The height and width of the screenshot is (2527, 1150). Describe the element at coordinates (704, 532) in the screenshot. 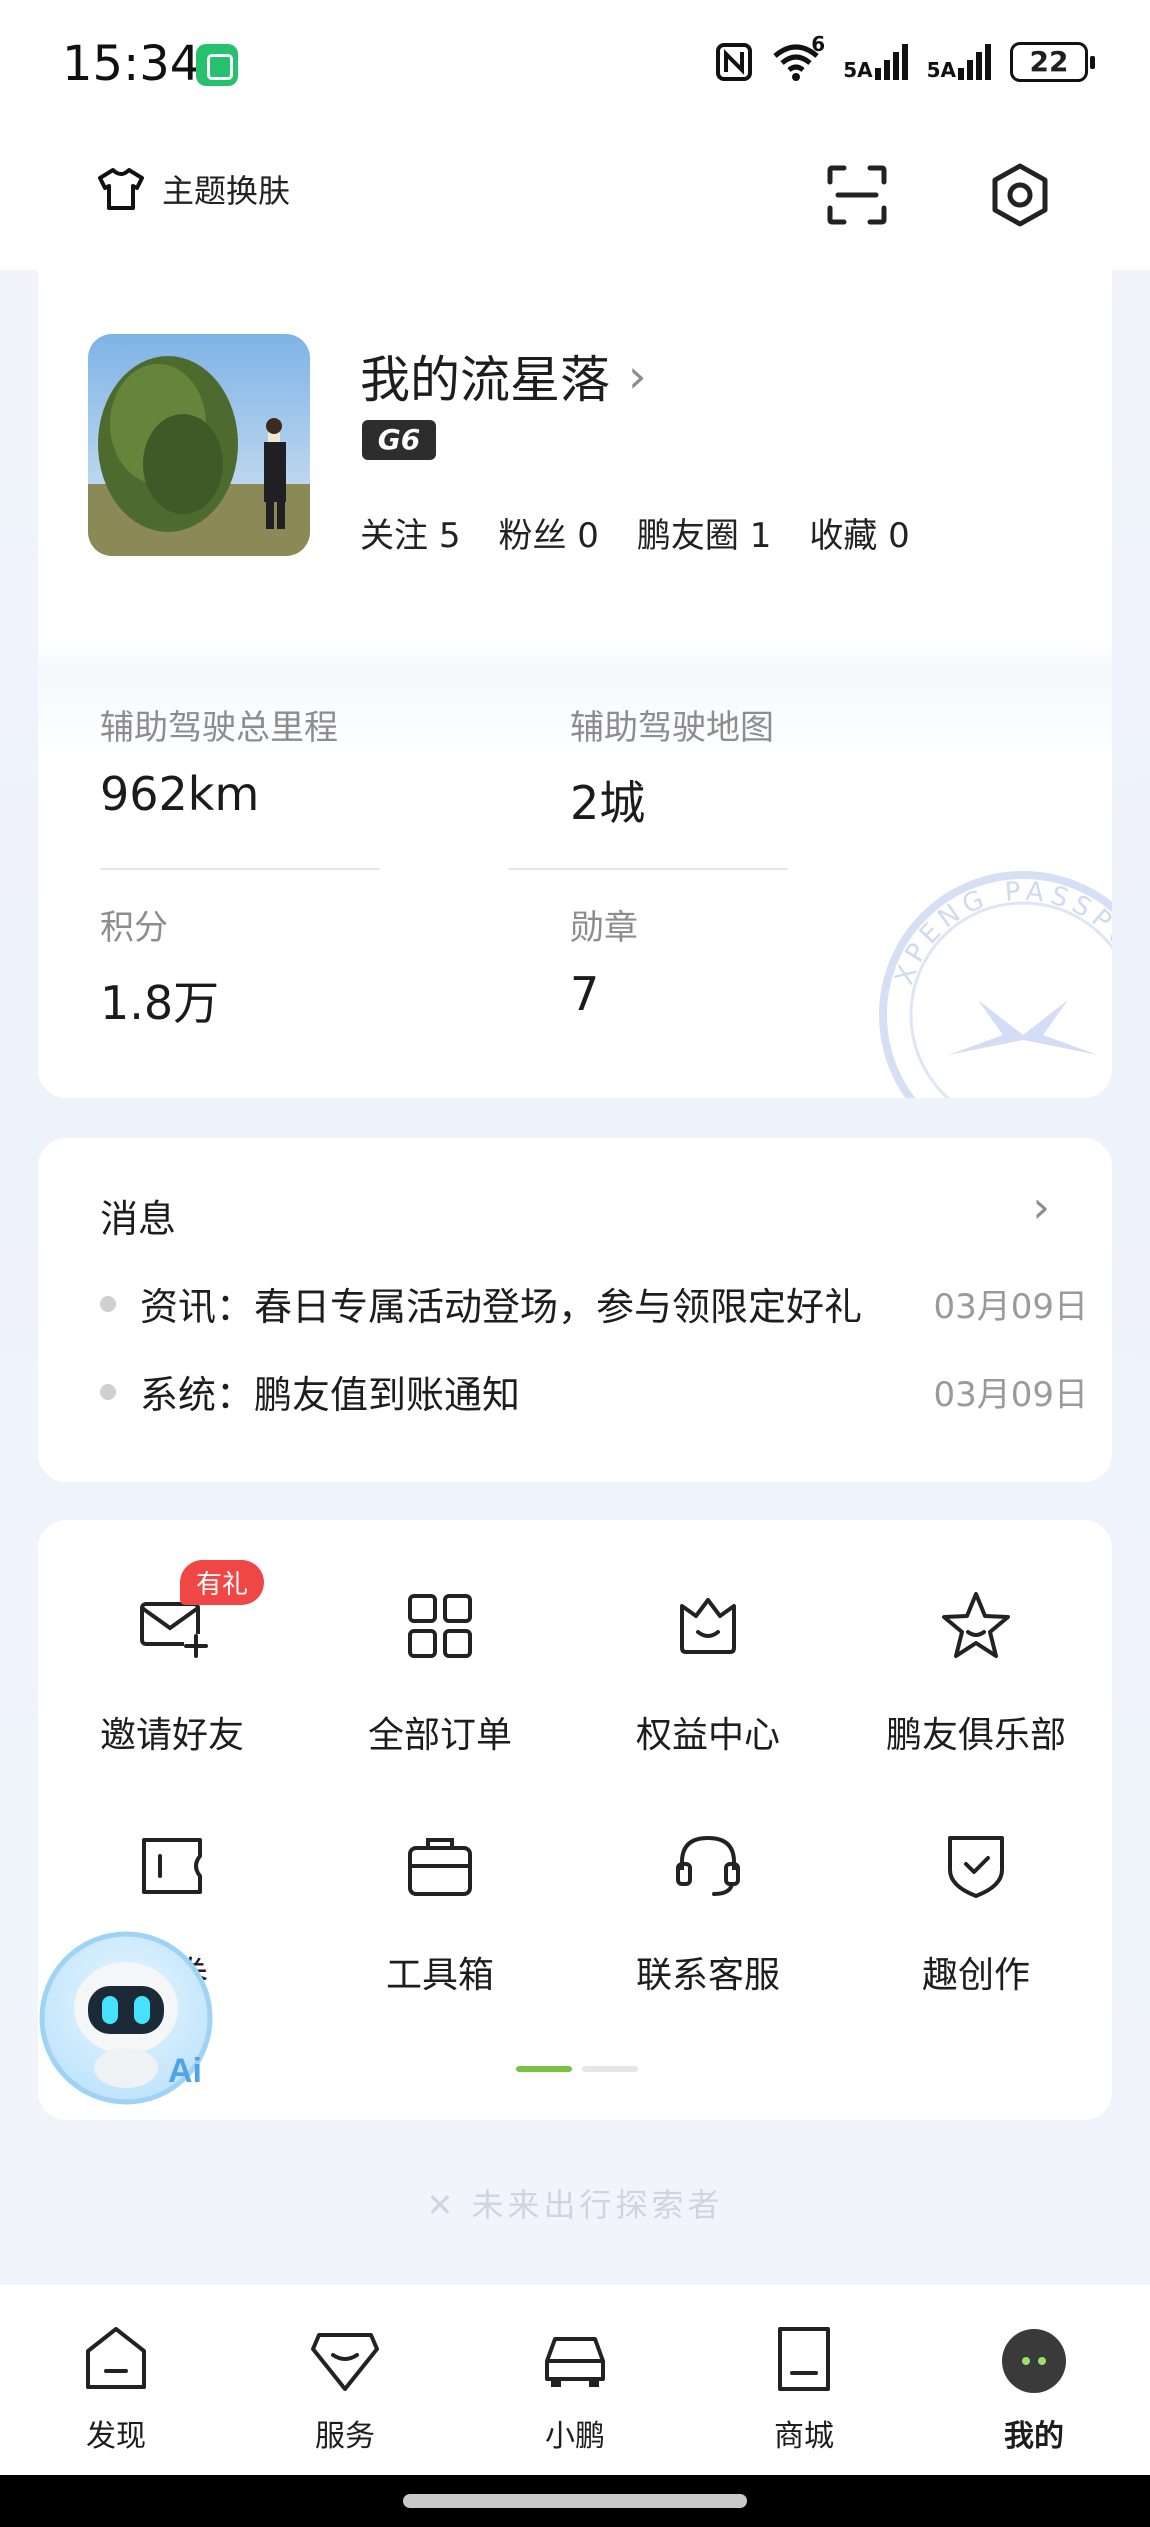

I see `stat-circle: 鹏友圈 1` at that location.